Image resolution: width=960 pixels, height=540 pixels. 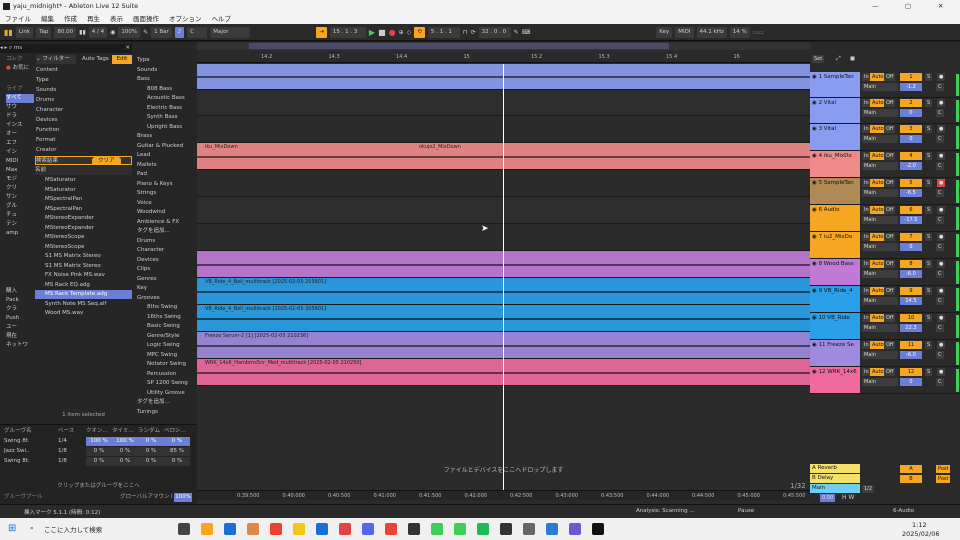 What do you see at coordinates (165, 155) in the screenshot?
I see `tag-item: Lead` at bounding box center [165, 155].